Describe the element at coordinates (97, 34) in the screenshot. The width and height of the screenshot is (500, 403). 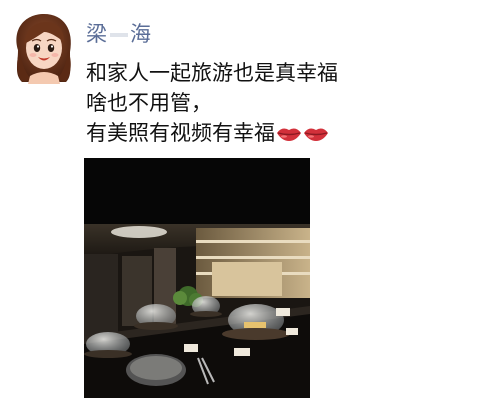
I see `username-first: 梁` at that location.